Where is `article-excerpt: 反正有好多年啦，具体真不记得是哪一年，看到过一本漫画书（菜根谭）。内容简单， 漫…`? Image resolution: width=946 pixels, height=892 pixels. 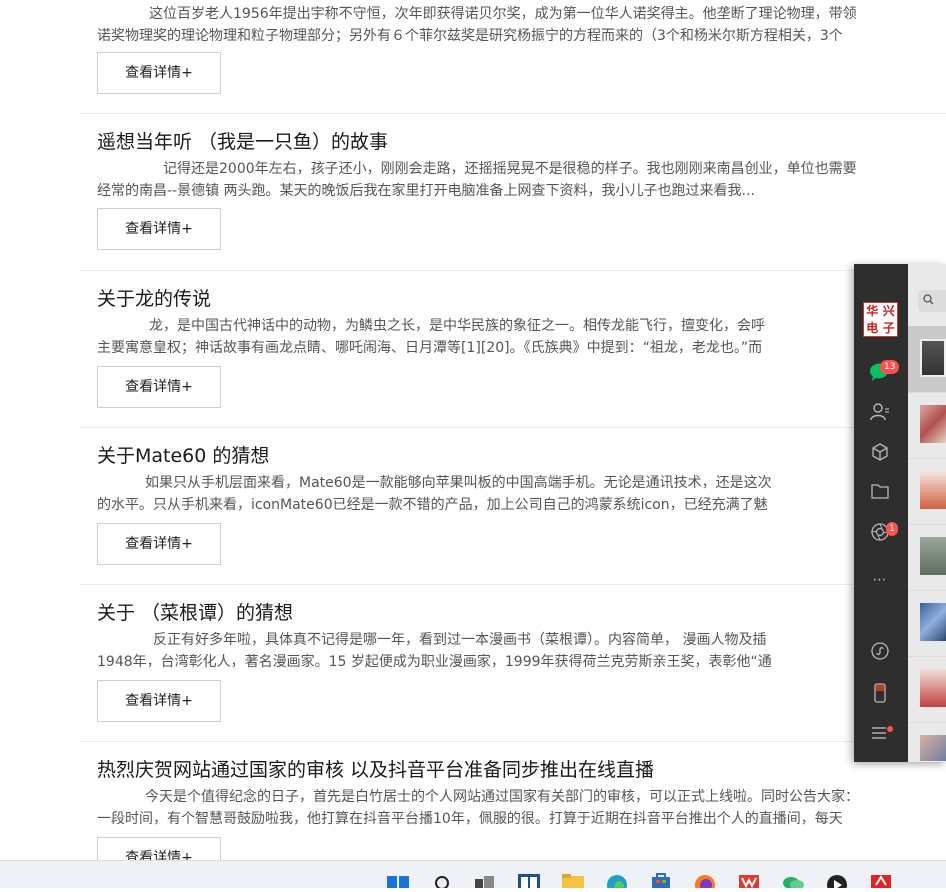 article-excerpt: 反正有好多年啦，具体真不记得是哪一年，看到过一本漫画书（菜根谭）。内容简单， 漫… is located at coordinates (521, 651).